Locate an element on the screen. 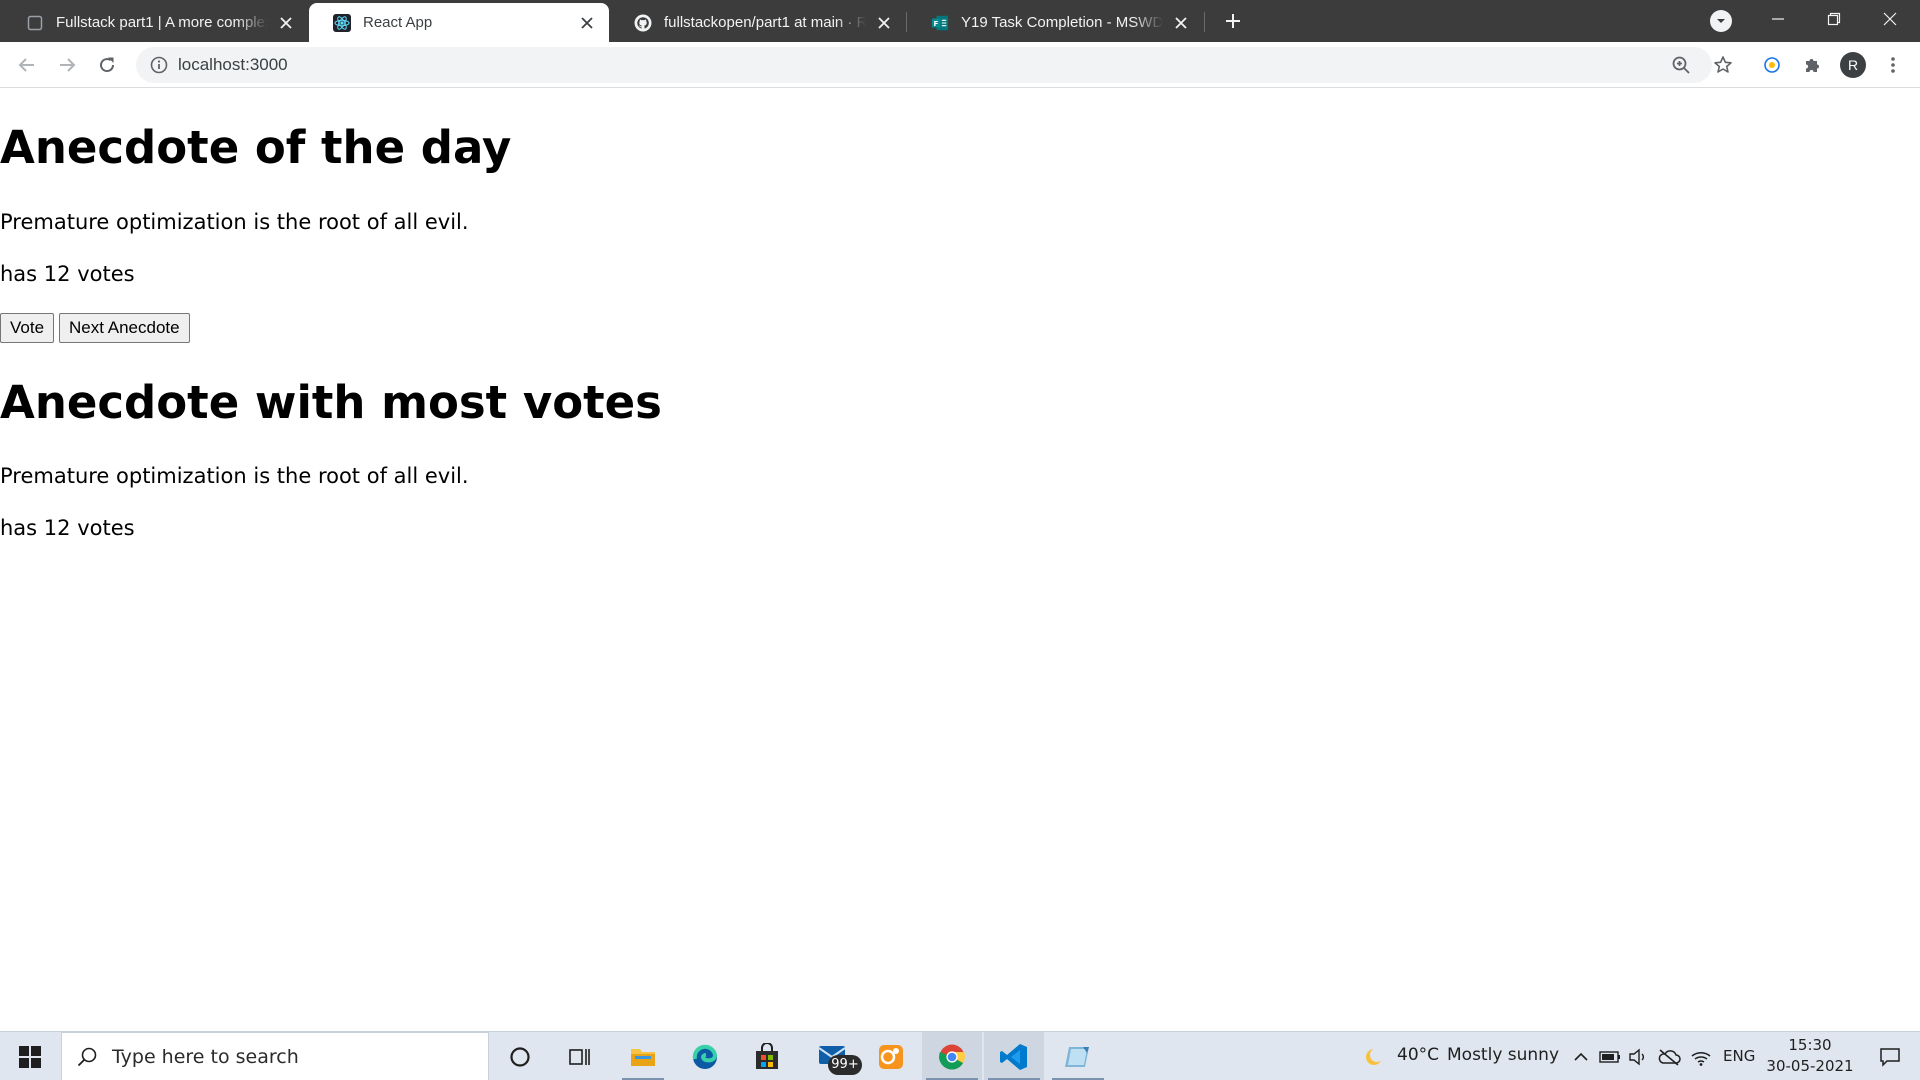 Image resolution: width=1920 pixels, height=1080 pixels. bookmark-star-button is located at coordinates (1723, 65).